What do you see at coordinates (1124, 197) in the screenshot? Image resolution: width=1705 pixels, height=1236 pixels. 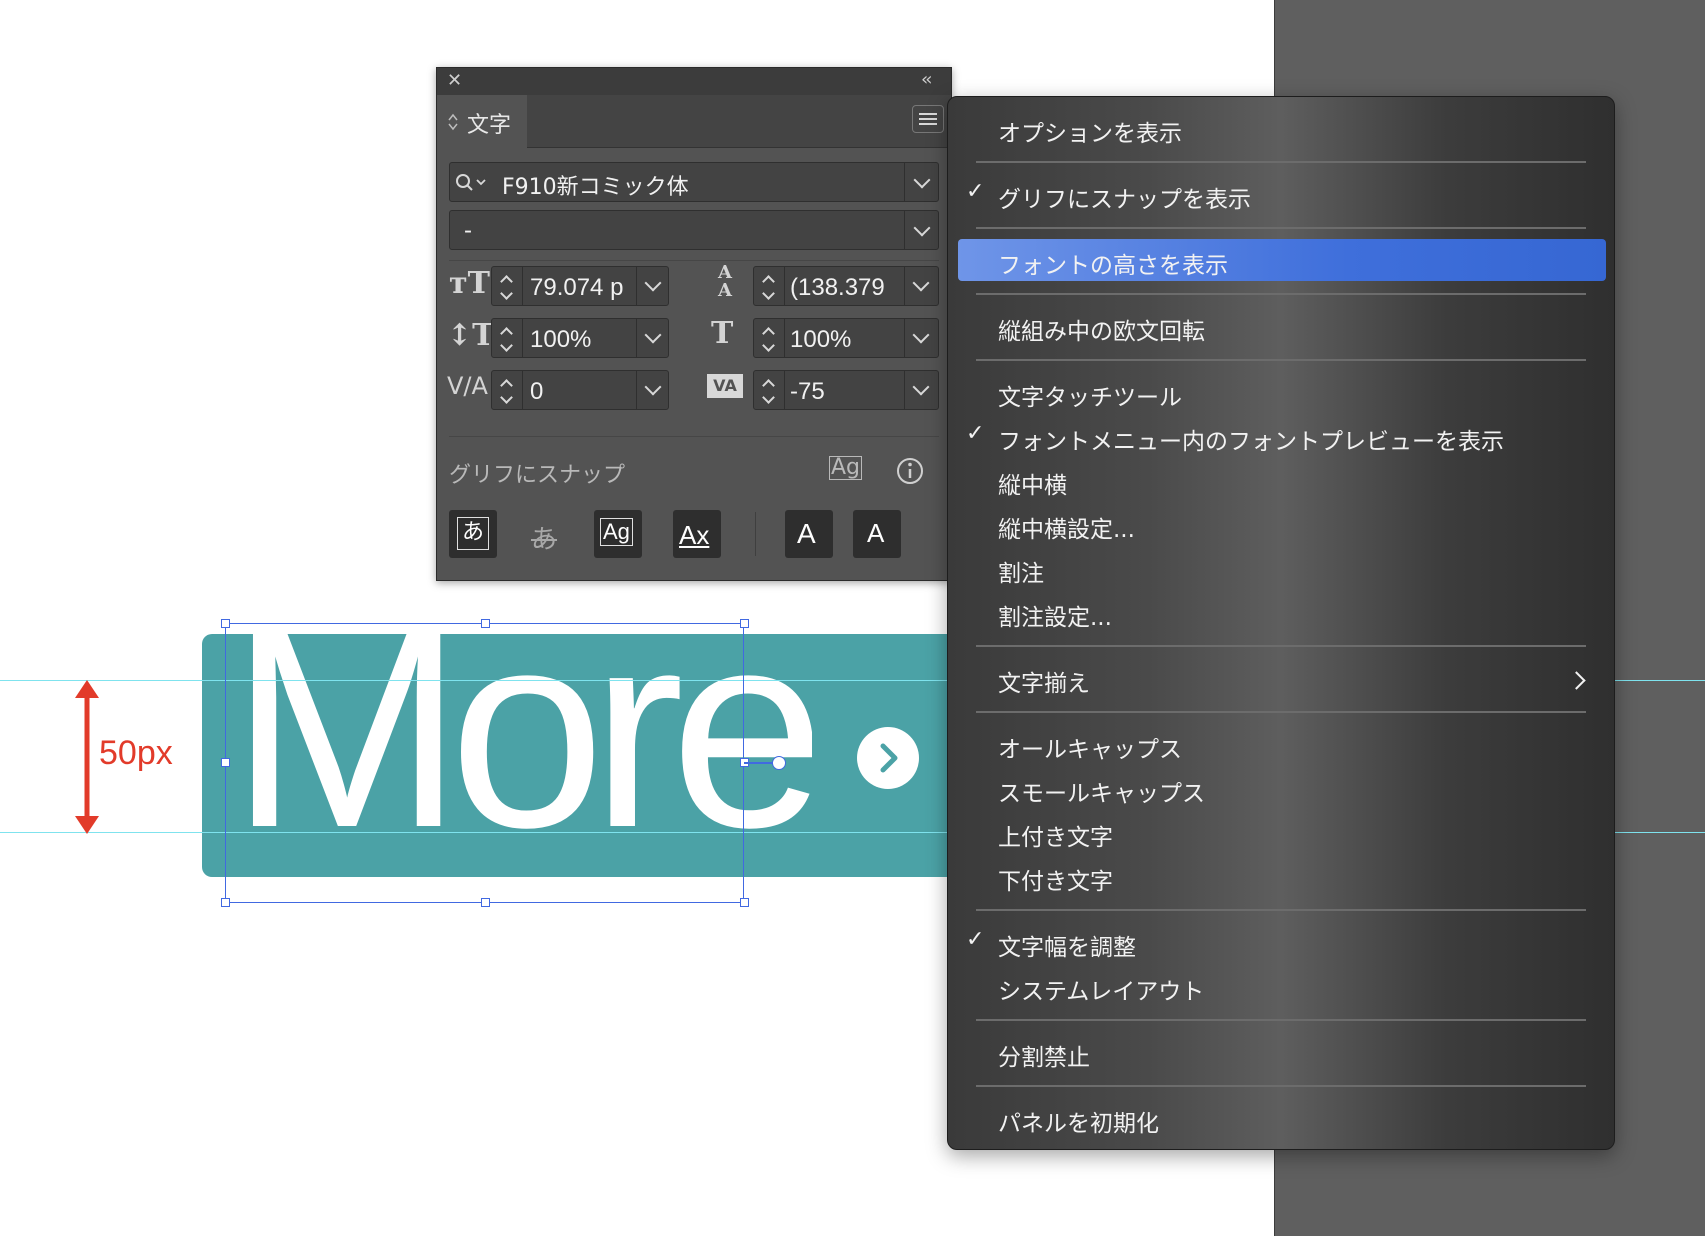 I see `menu-item-snap-to-glyph: グリフにスナップを表示` at bounding box center [1124, 197].